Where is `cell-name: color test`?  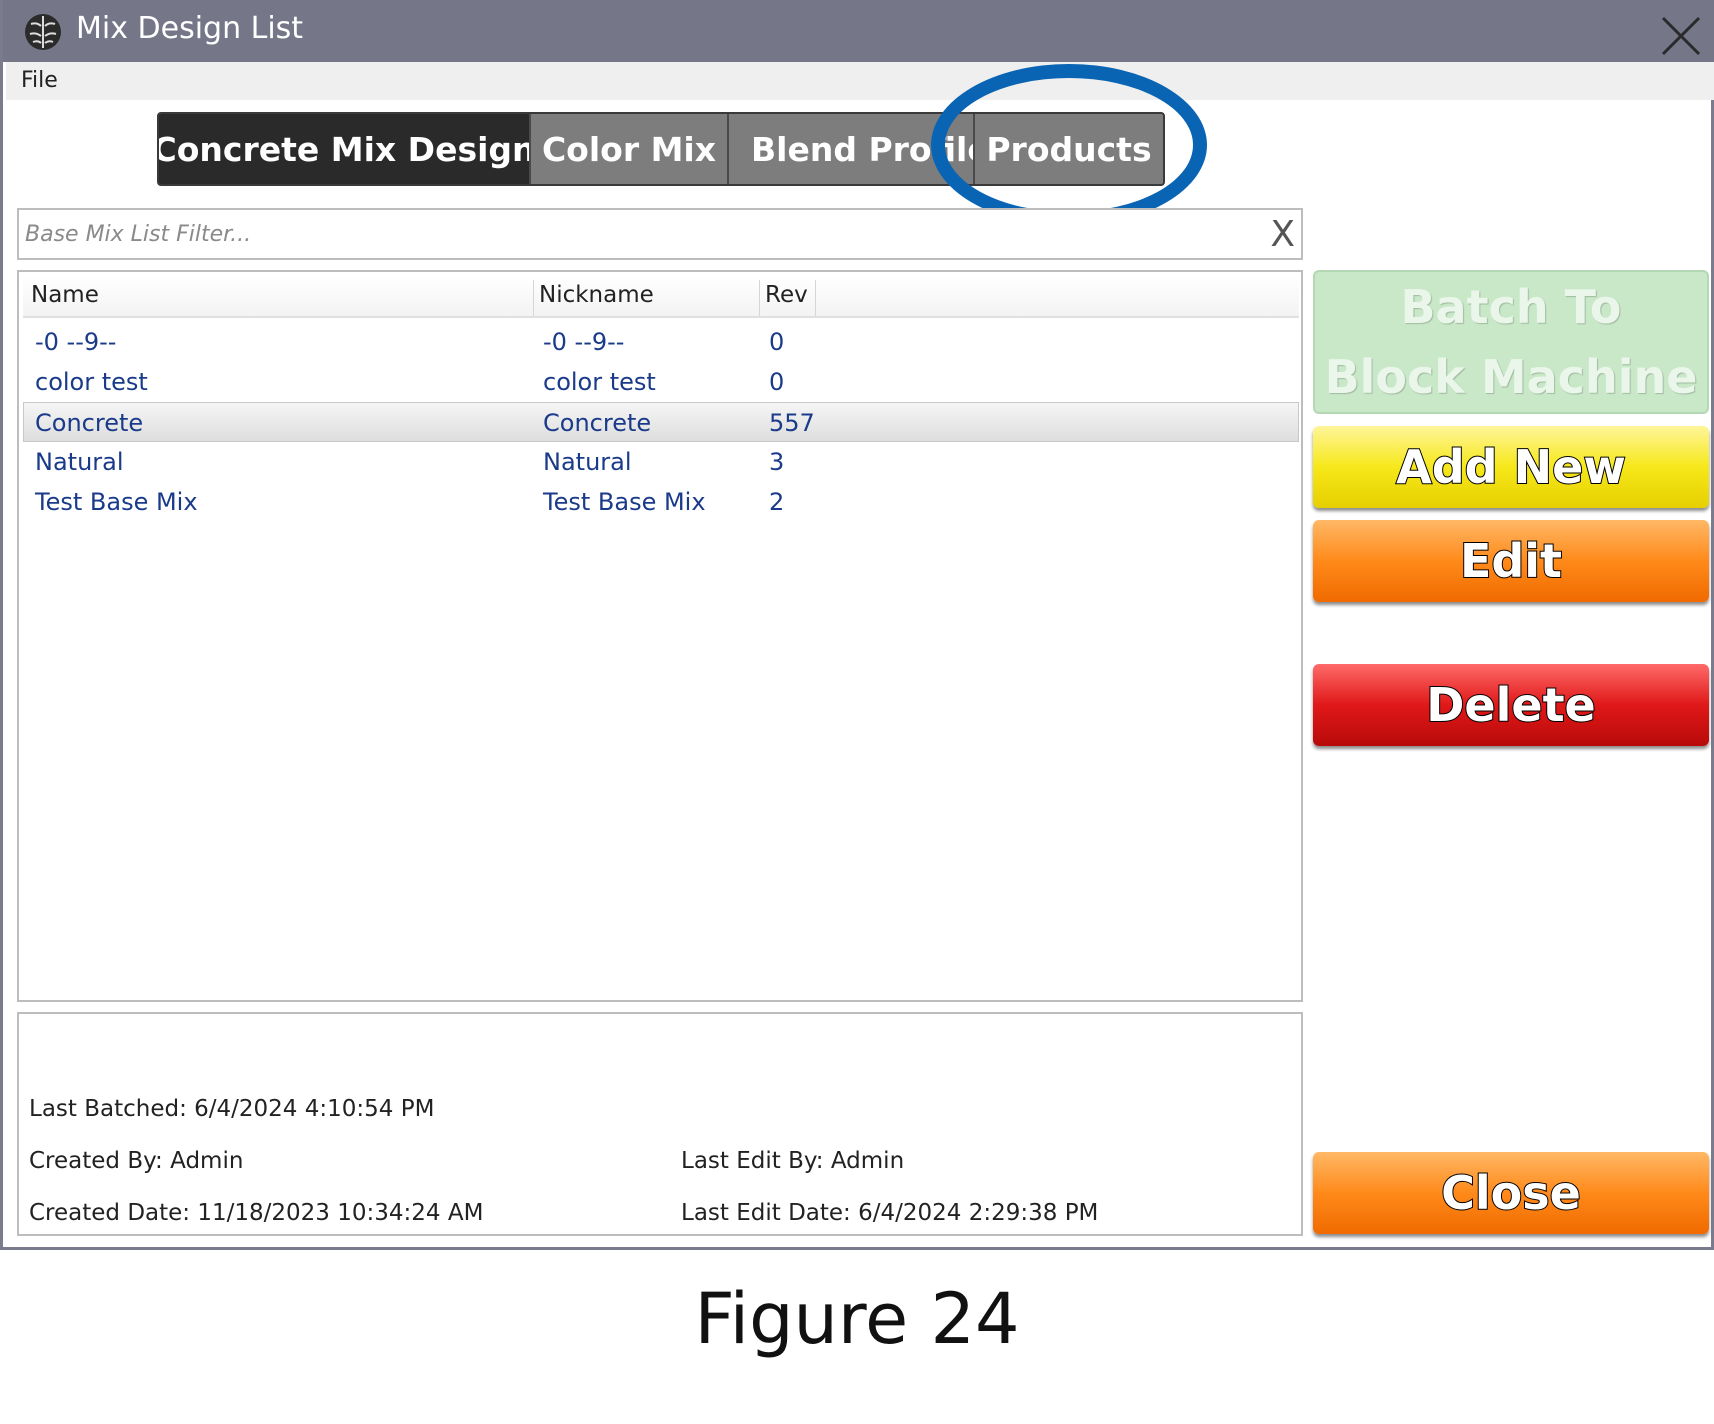 cell-name: color test is located at coordinates (91, 382).